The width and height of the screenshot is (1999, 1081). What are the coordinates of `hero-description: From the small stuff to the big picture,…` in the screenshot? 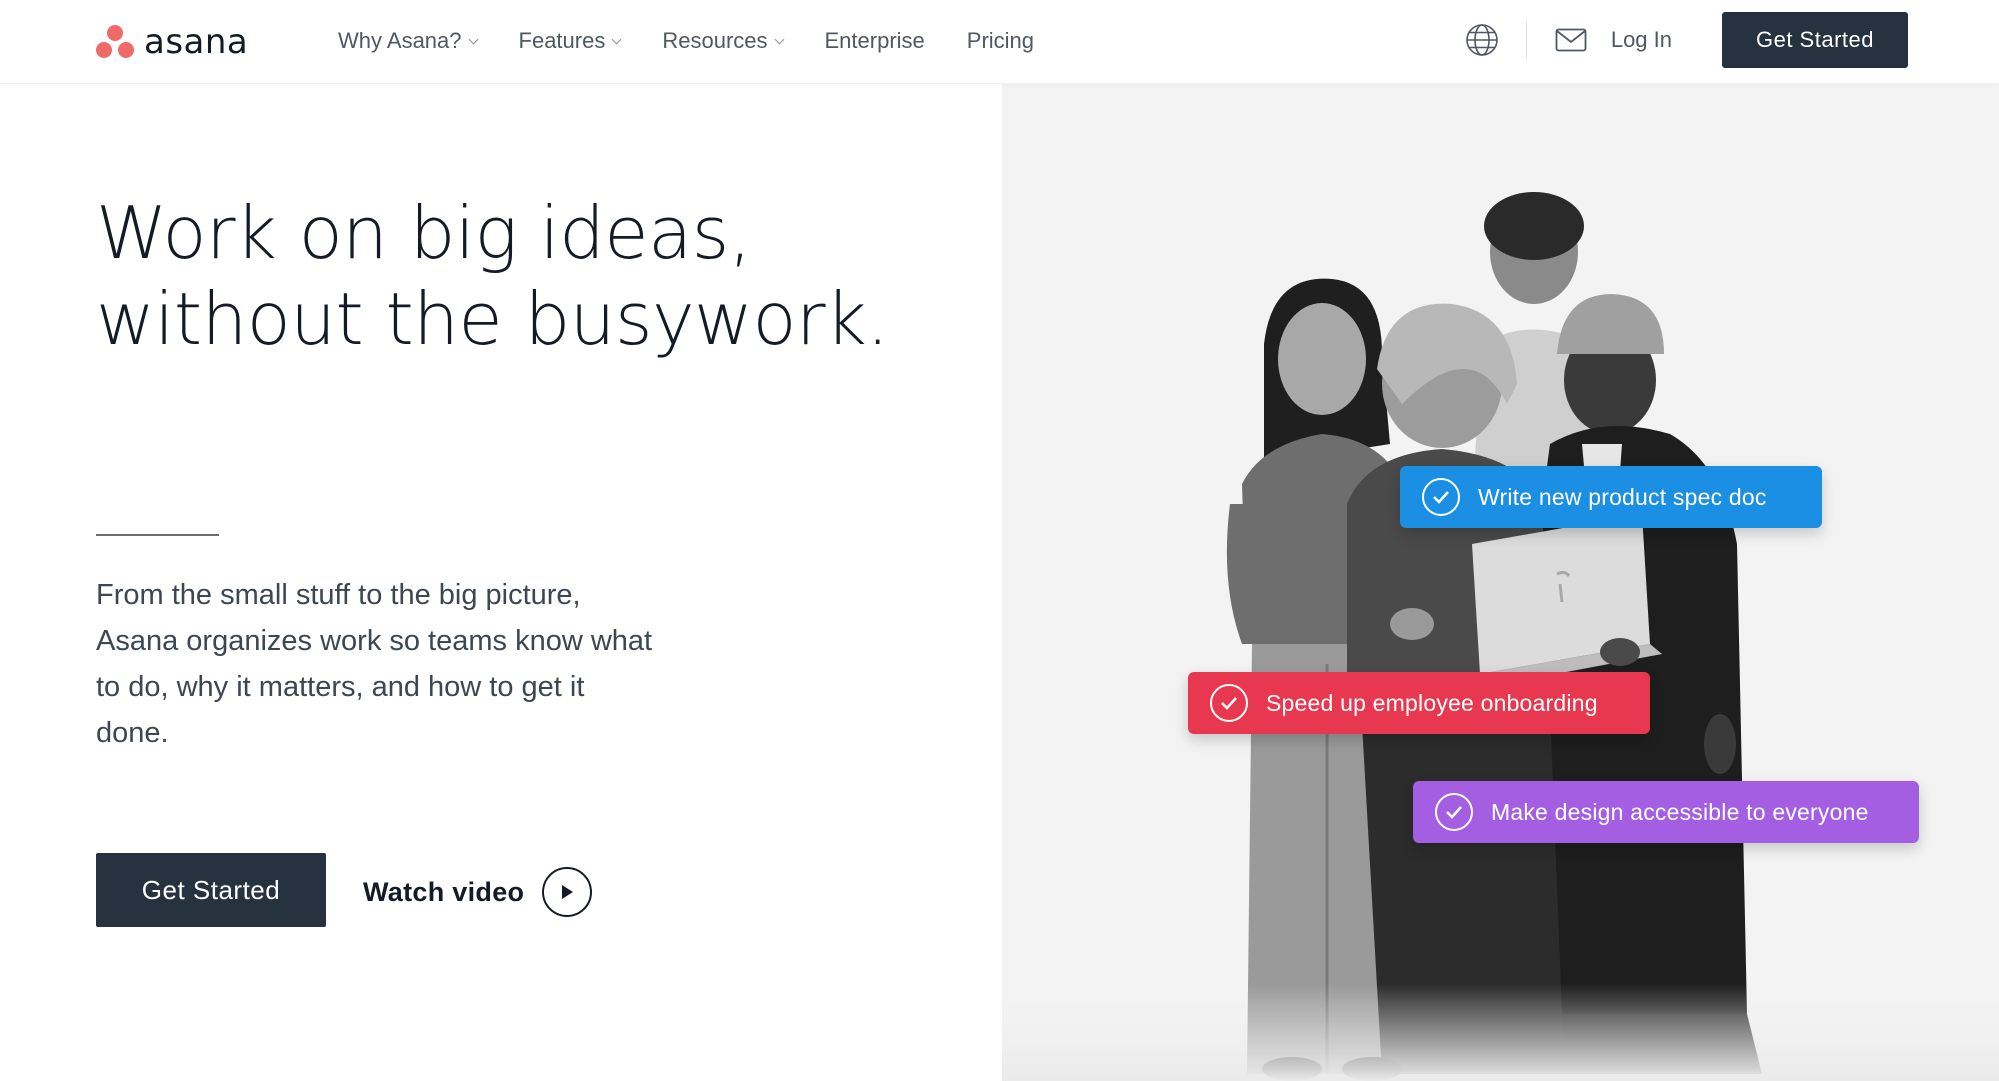 It's located at (374, 664).